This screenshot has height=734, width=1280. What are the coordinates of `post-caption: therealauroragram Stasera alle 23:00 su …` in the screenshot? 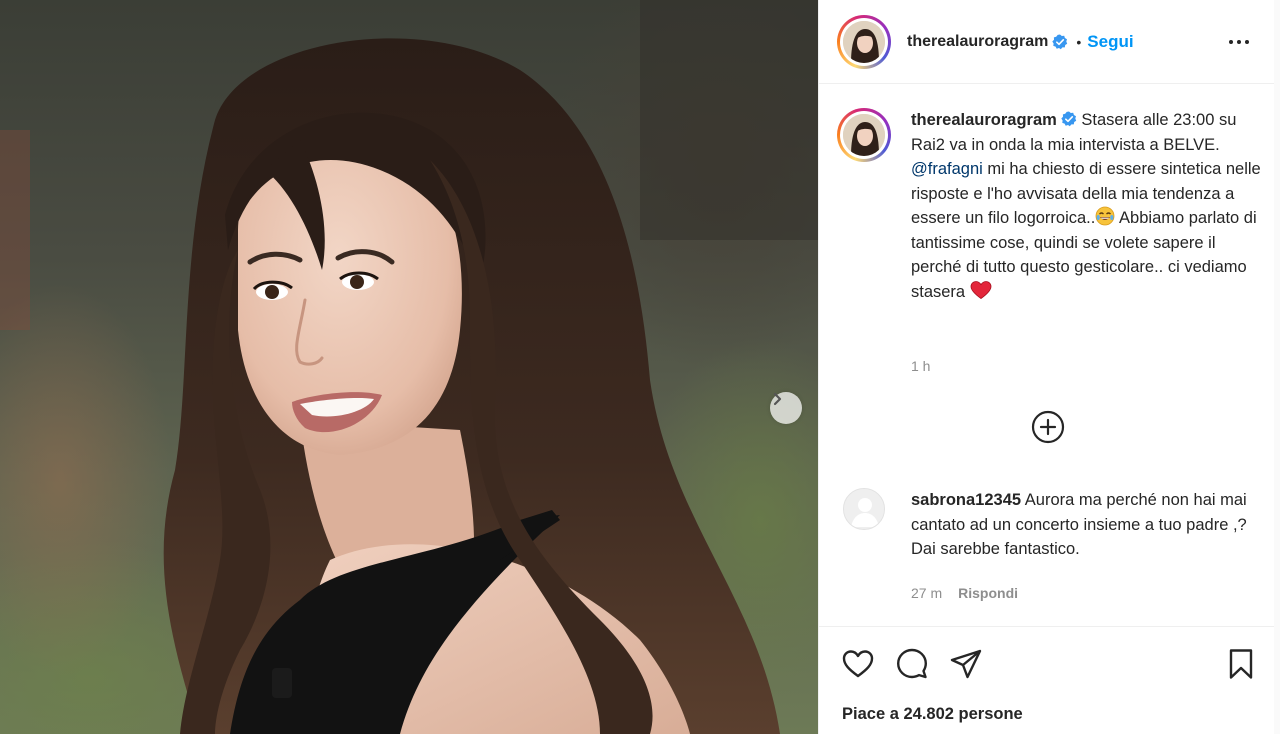 It's located at (1055, 206).